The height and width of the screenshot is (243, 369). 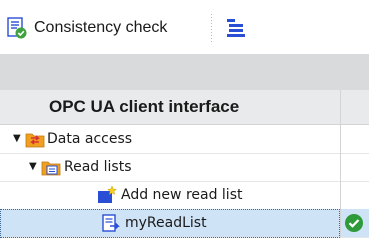 What do you see at coordinates (90, 139) in the screenshot?
I see `tree-item-label: Data access` at bounding box center [90, 139].